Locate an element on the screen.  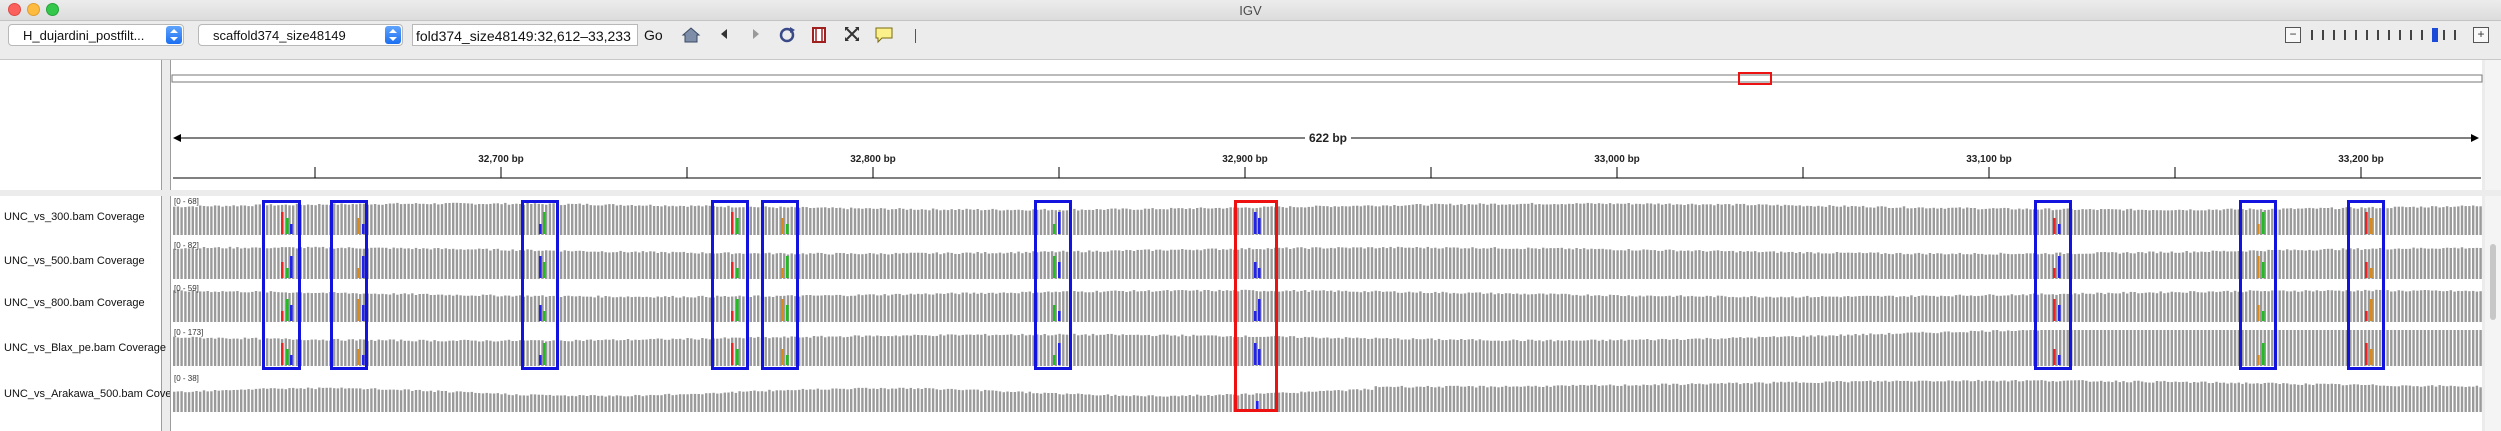
header-scrollbar is located at coordinates (2493, 125).